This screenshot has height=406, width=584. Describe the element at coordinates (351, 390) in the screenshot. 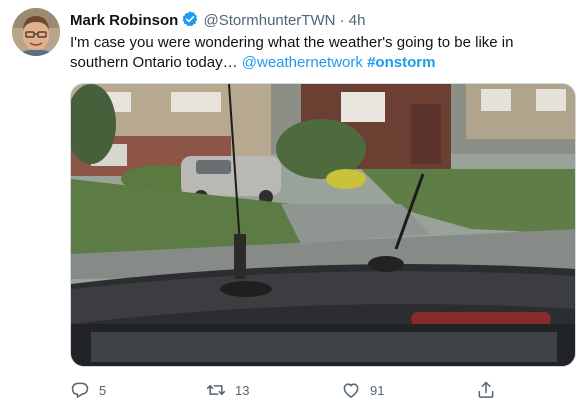

I see `heart-icon` at that location.